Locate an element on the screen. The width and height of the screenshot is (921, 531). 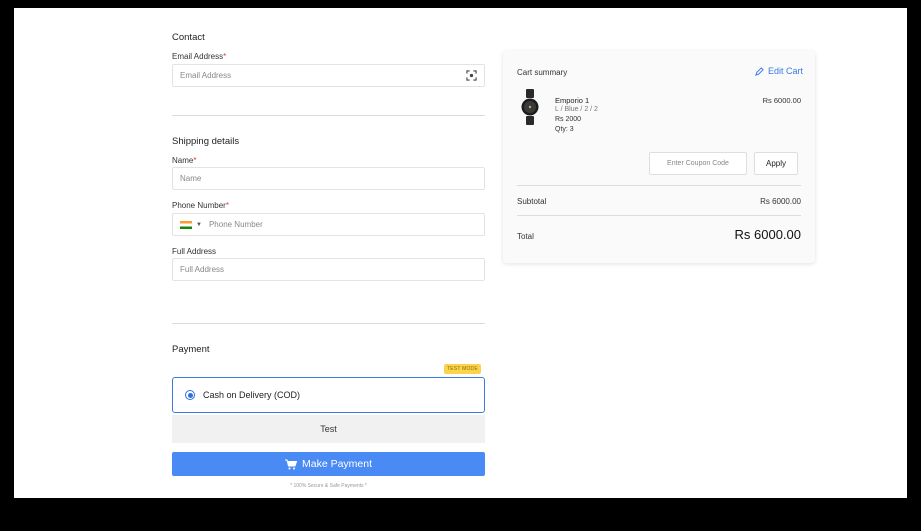
cod-option-label: Cash on Delivery (COD) is located at coordinates (252, 395).